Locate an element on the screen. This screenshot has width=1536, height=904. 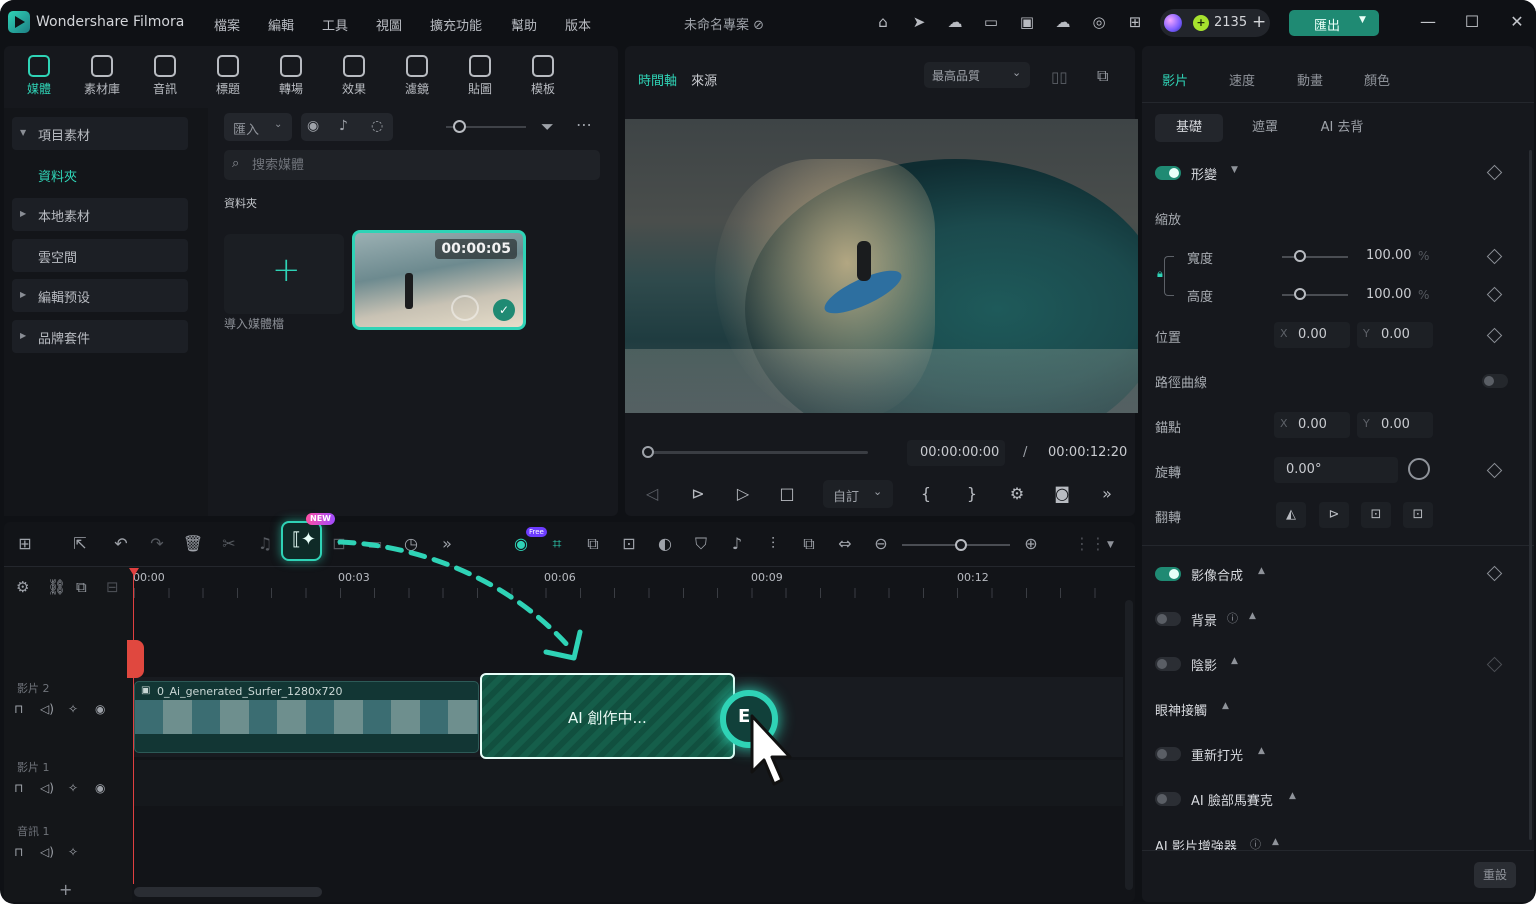
import-media-tile: + is located at coordinates (284, 274).